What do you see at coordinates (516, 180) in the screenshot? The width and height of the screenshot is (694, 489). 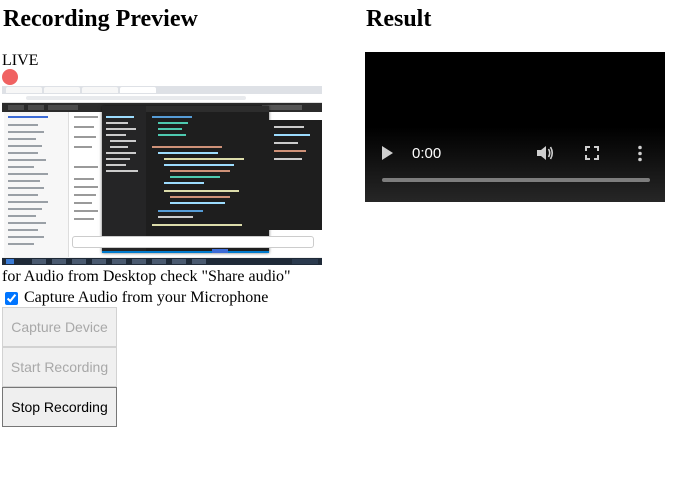 I see `video-seek-bar` at bounding box center [516, 180].